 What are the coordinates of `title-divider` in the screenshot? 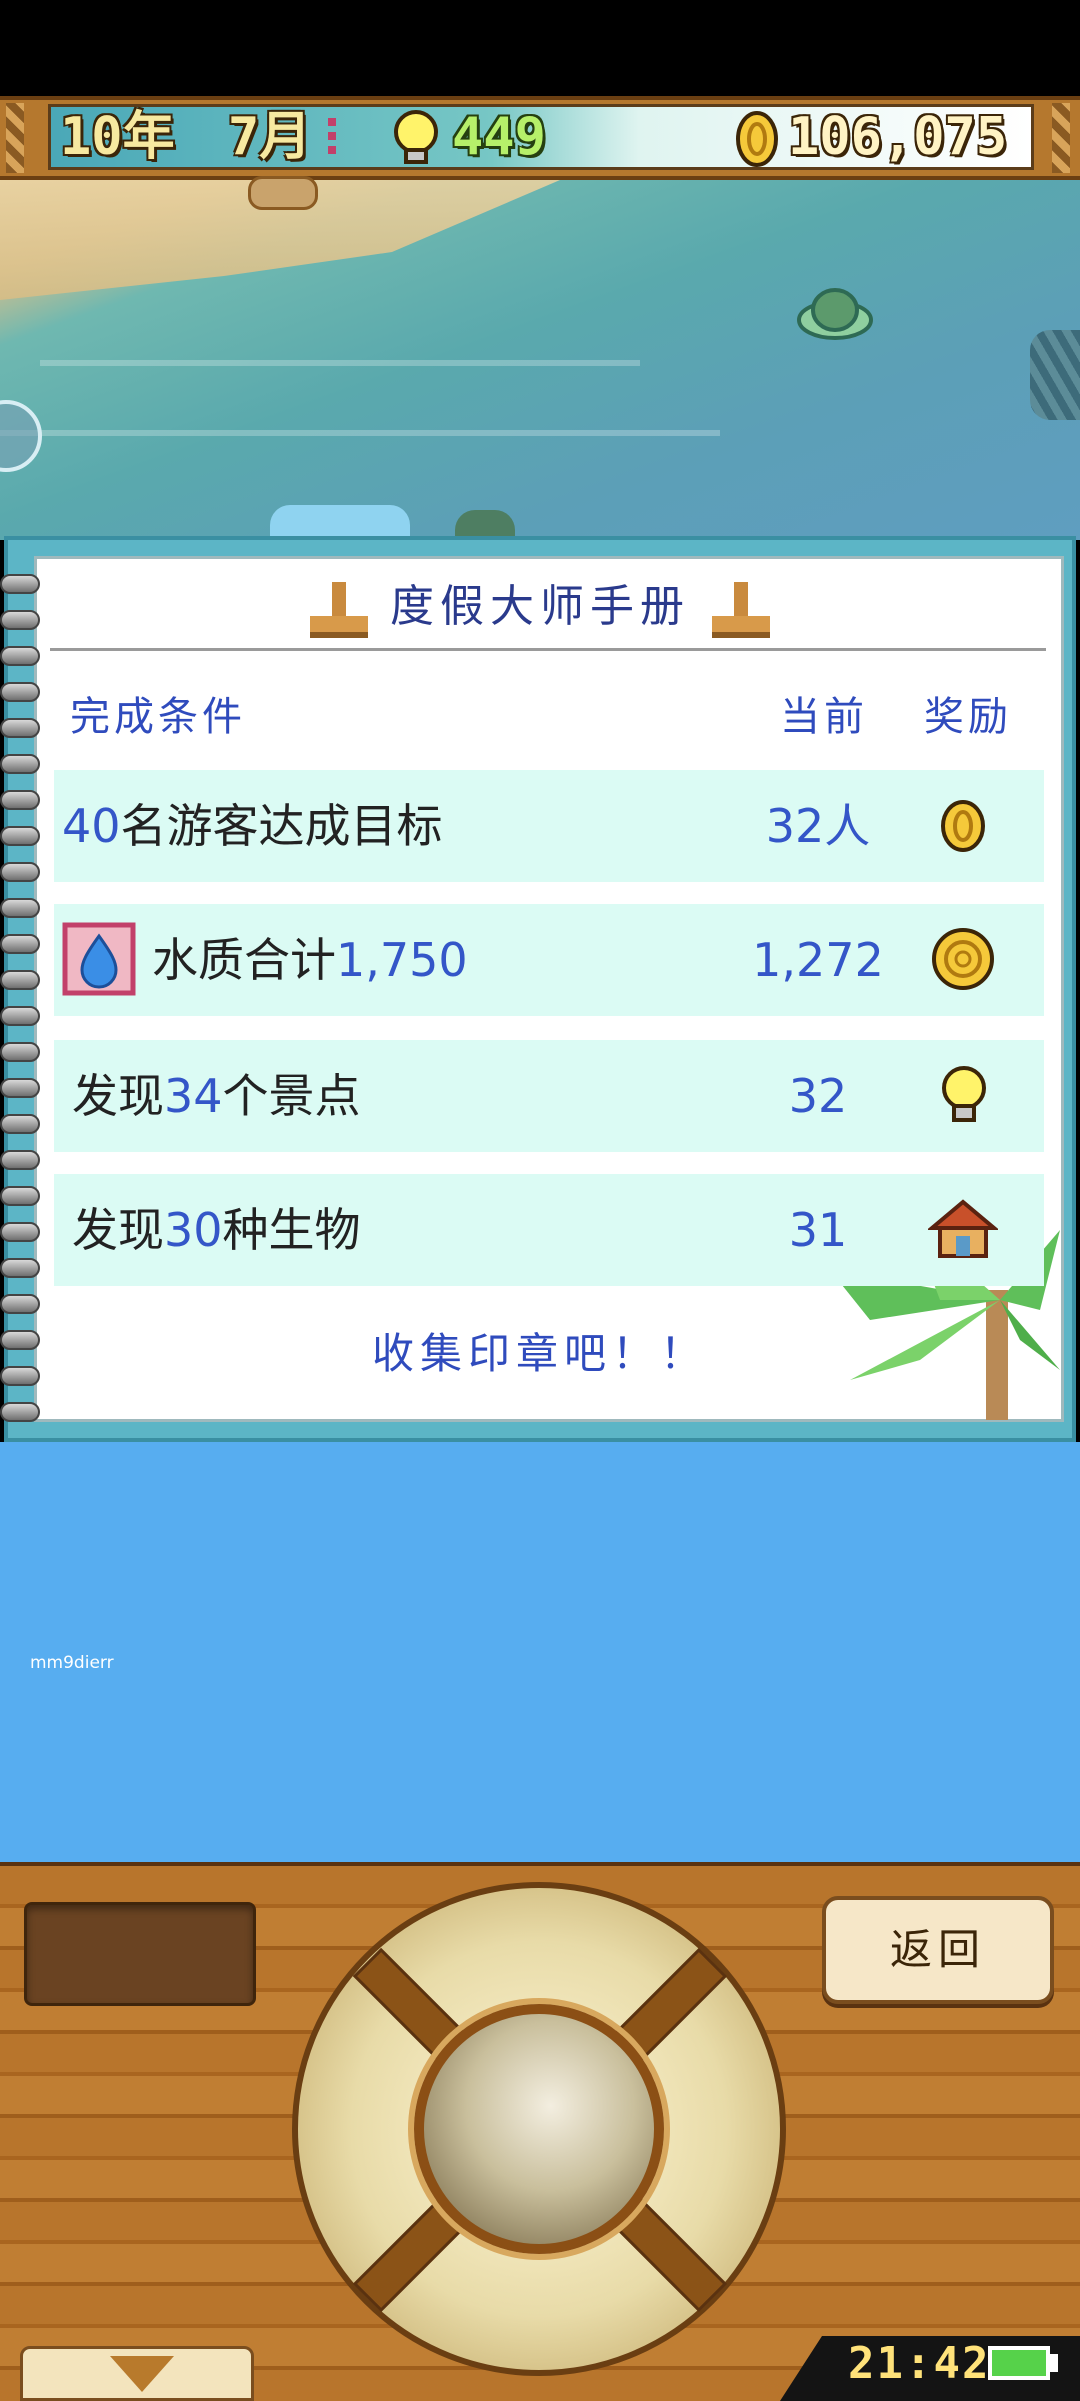 It's located at (548, 649).